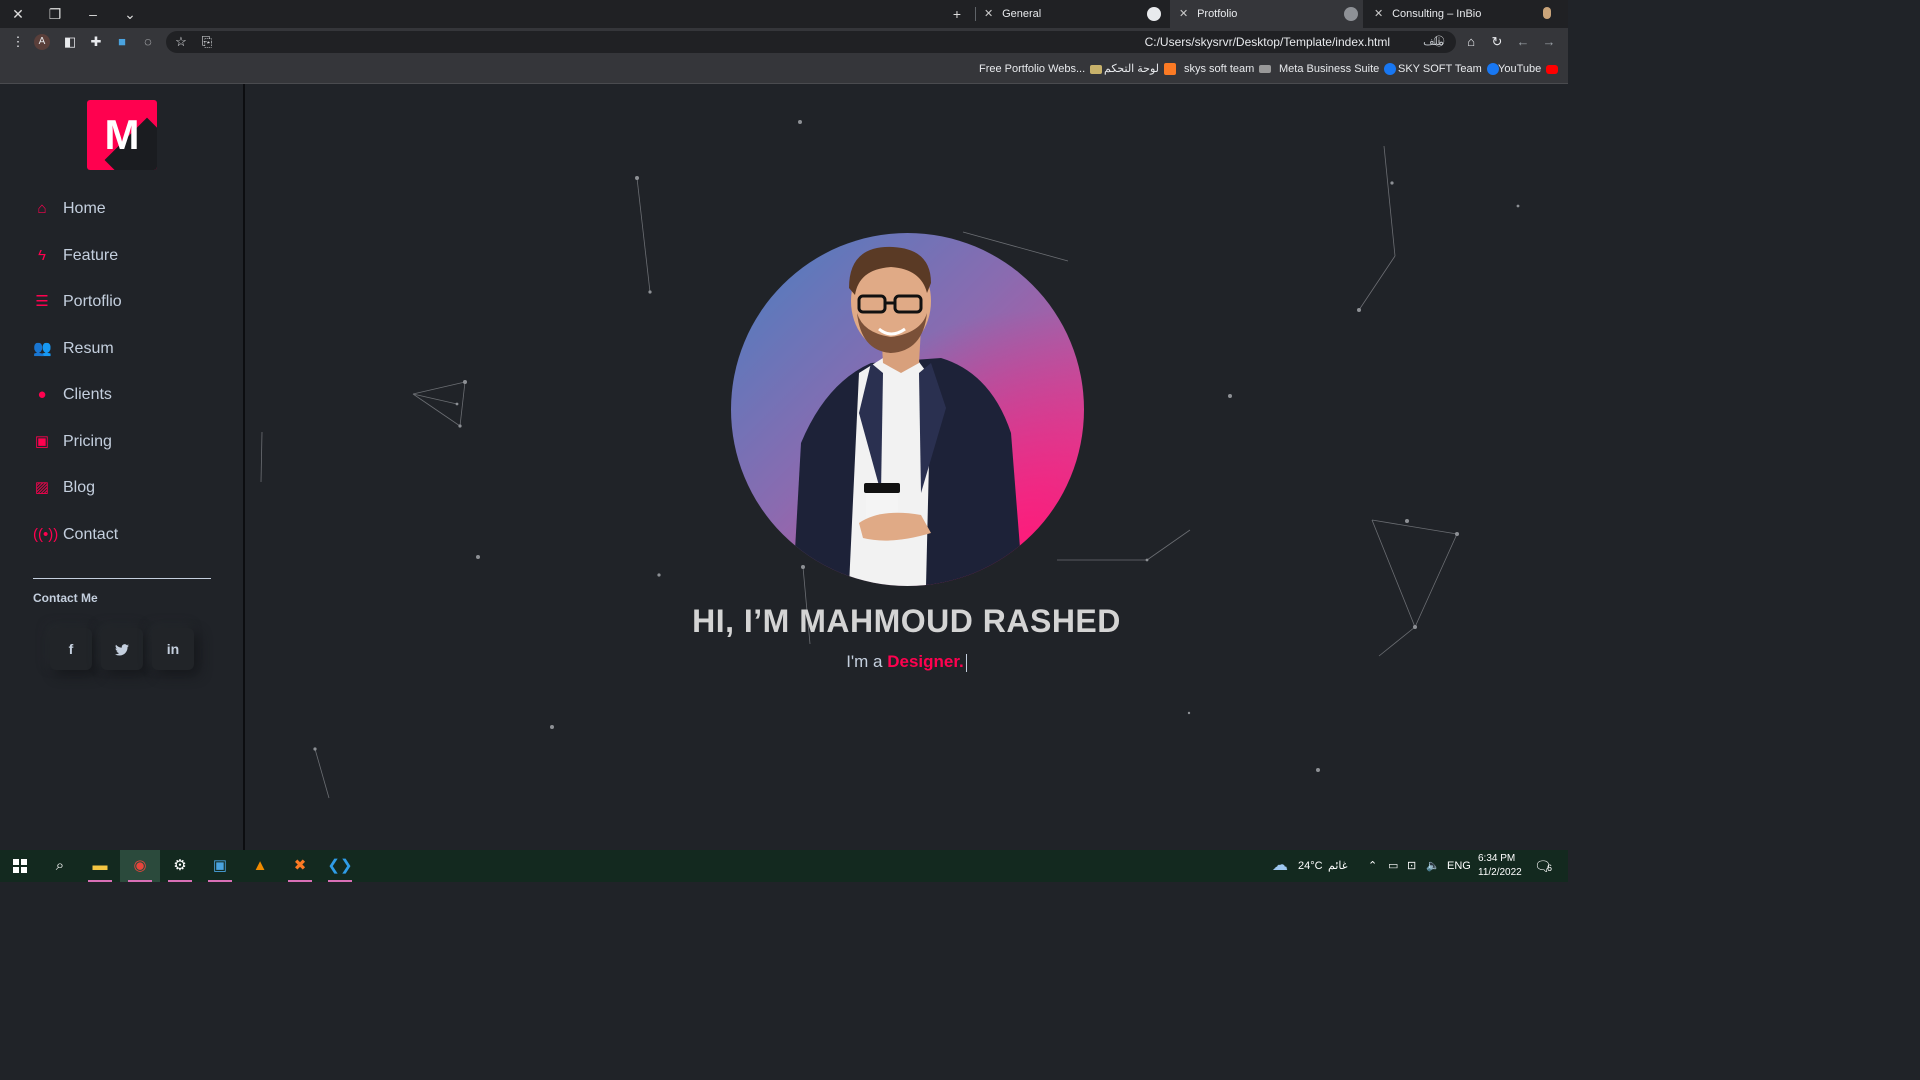 This screenshot has height=1080, width=1920. What do you see at coordinates (207, 42) in the screenshot?
I see `share-icon: ⎘` at bounding box center [207, 42].